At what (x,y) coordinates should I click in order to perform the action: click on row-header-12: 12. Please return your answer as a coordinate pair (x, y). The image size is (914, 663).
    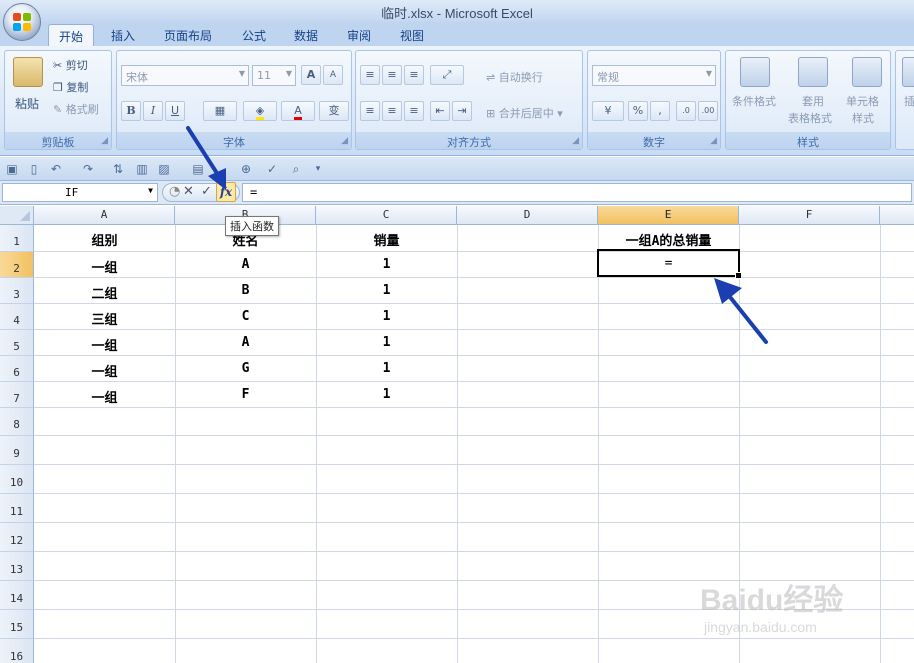
    Looking at the image, I should click on (17, 537).